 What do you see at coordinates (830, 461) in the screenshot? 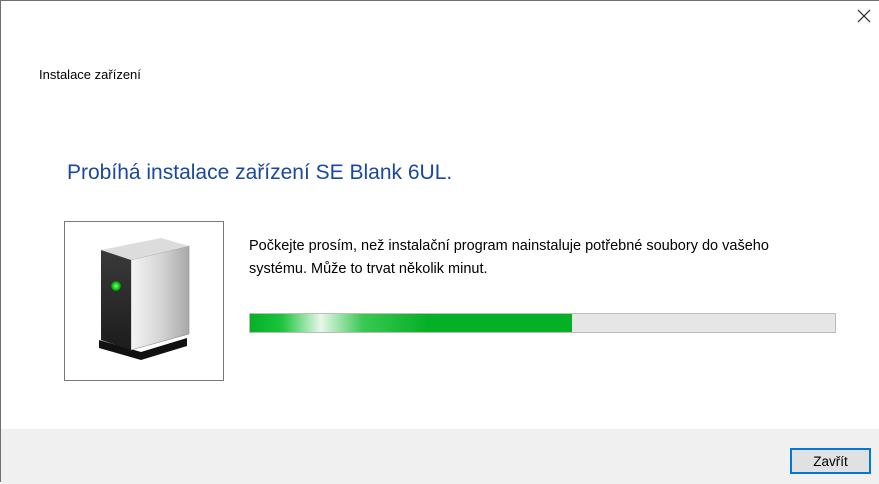
I see `close-button: Zavřít` at bounding box center [830, 461].